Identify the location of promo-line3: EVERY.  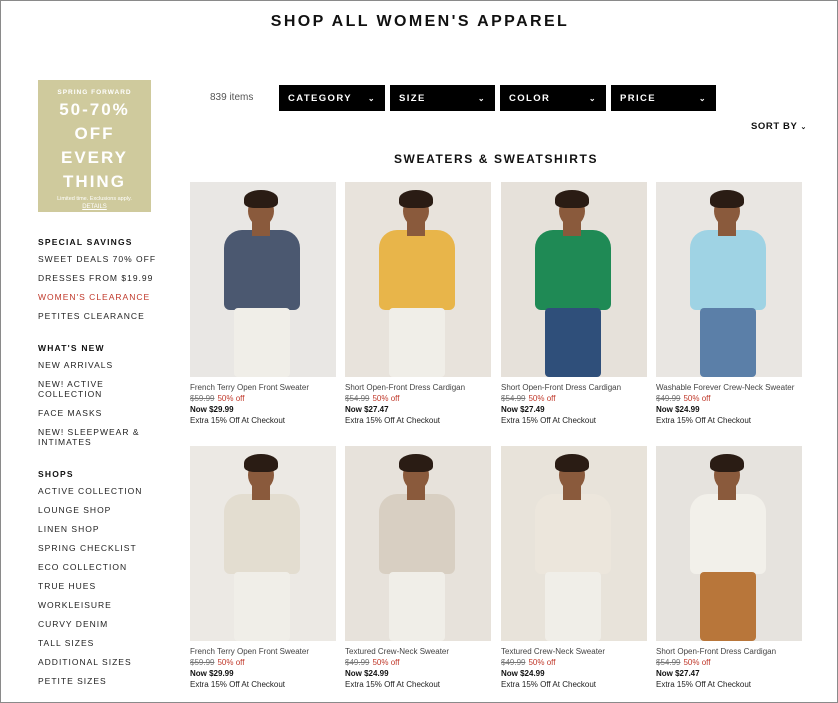
(94, 157).